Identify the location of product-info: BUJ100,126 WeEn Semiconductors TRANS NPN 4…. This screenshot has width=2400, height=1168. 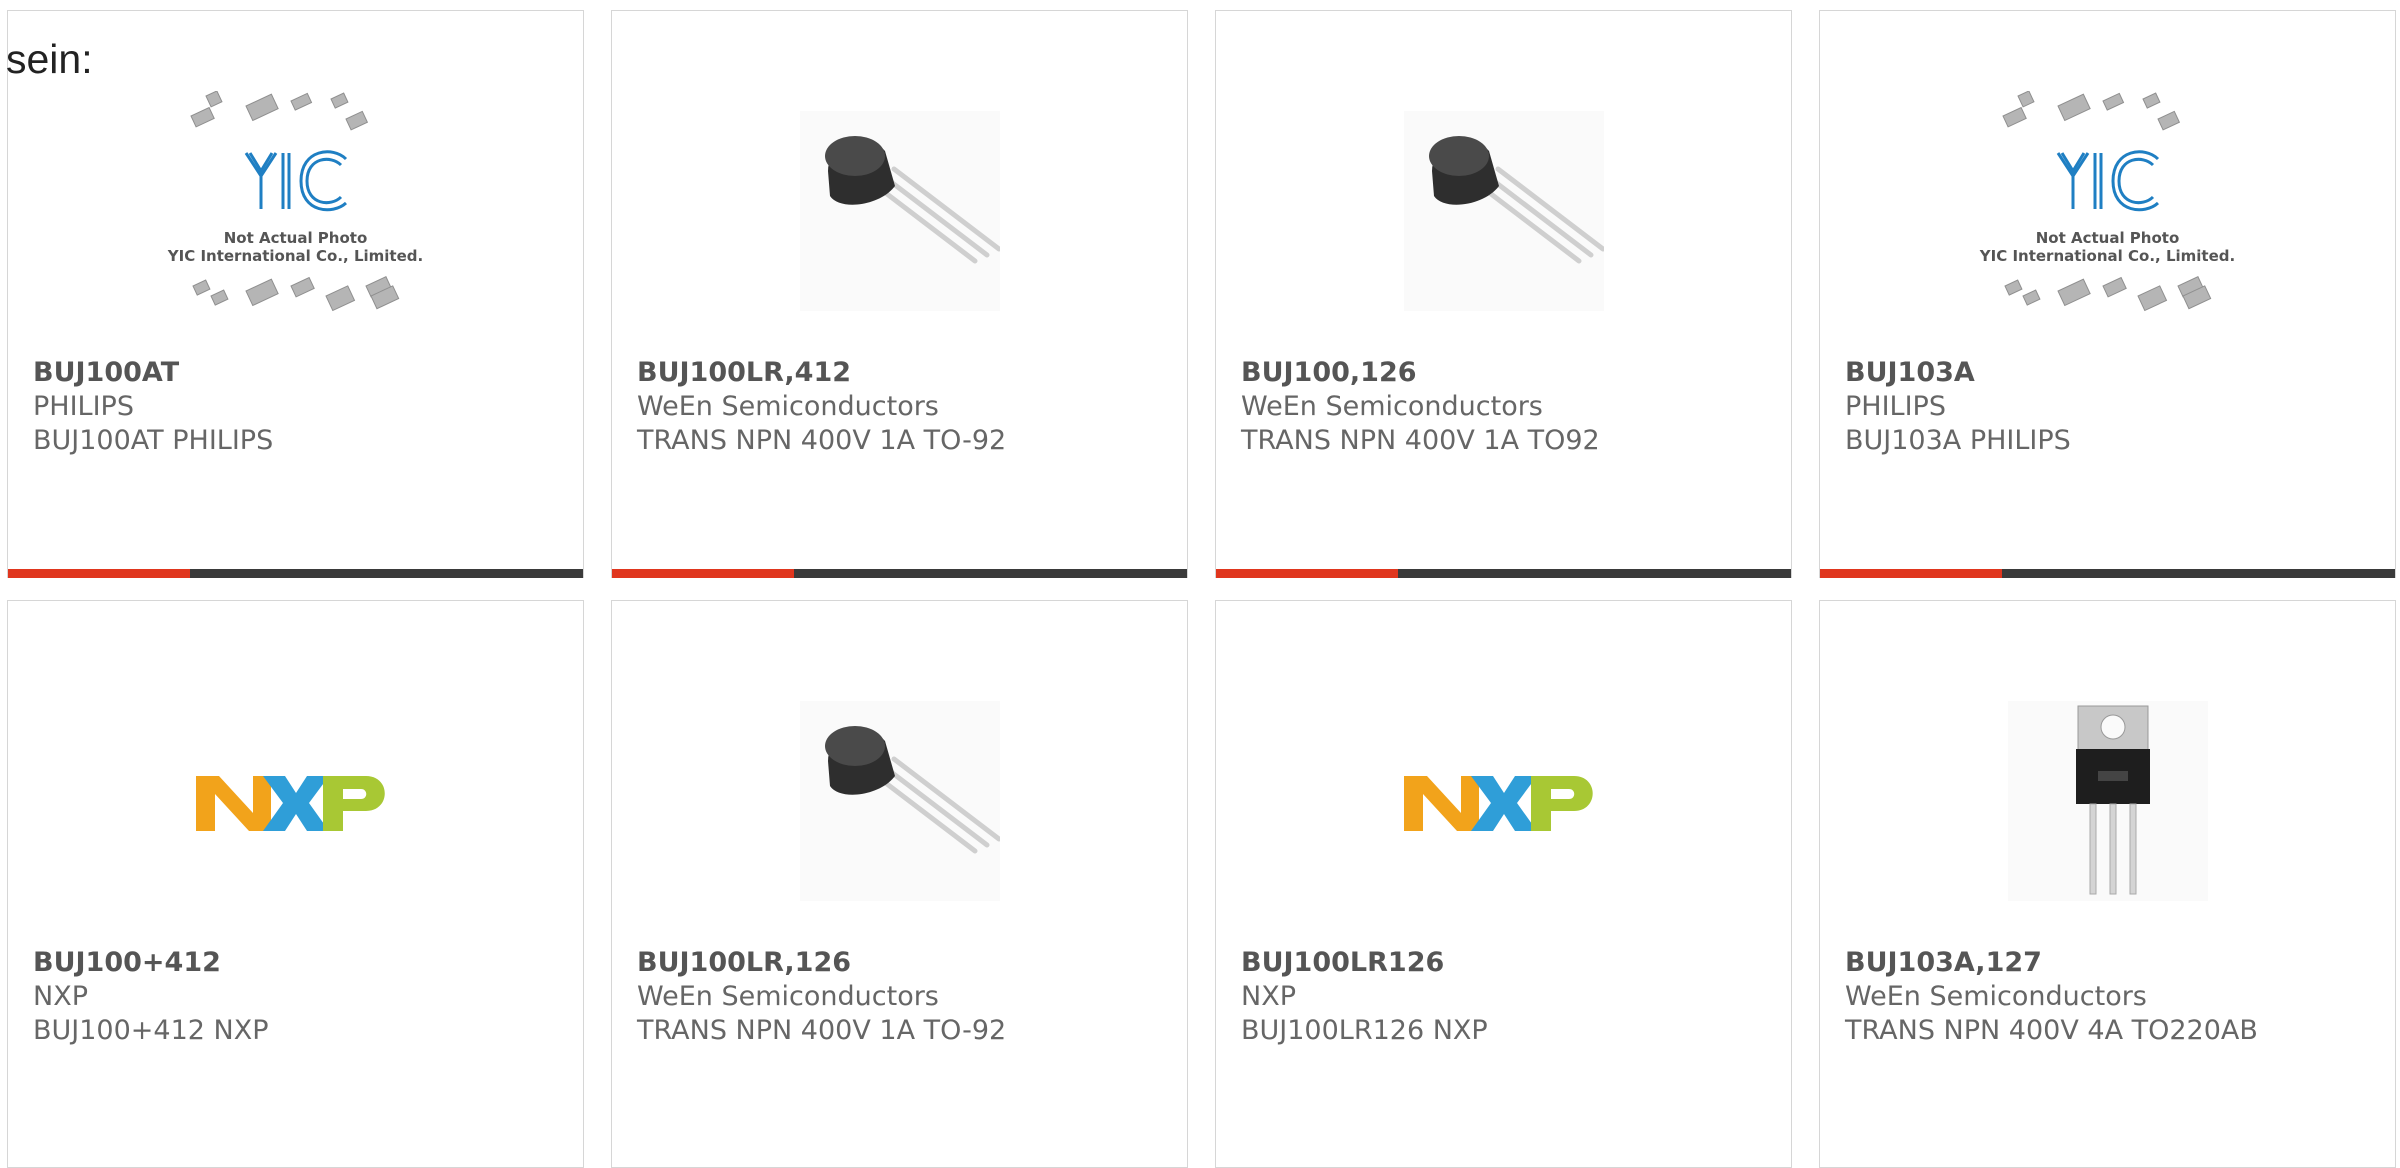
(1506, 407).